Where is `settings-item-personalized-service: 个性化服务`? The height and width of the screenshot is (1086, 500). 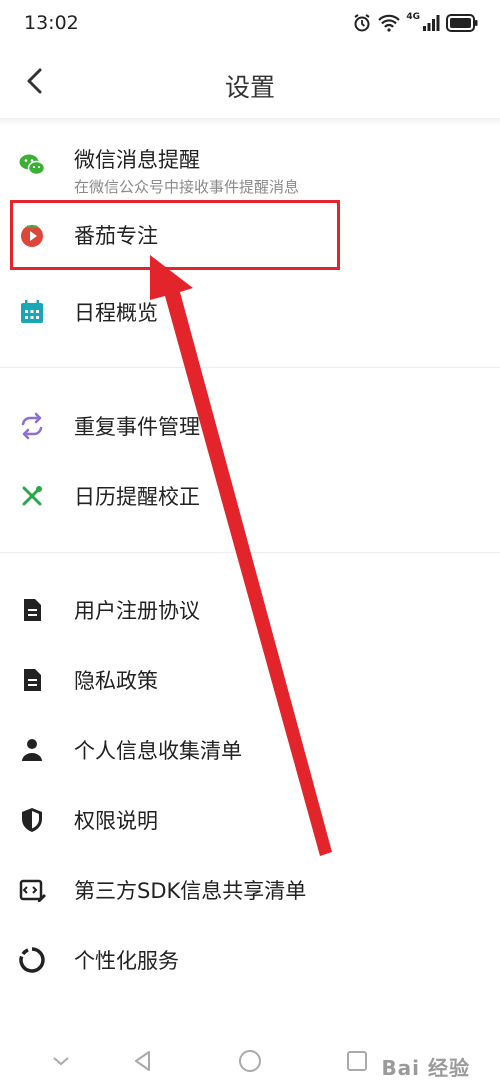
settings-item-personalized-service: 个性化服务 is located at coordinates (250, 960).